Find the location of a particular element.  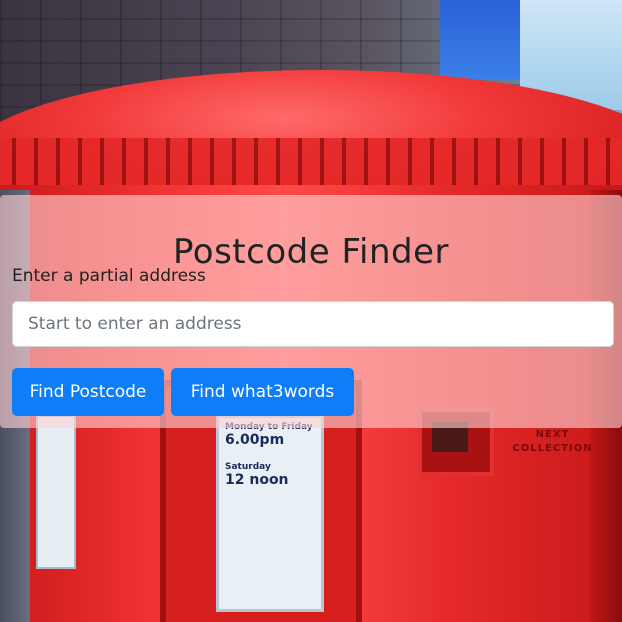

notice-saturday: Saturday is located at coordinates (248, 467).